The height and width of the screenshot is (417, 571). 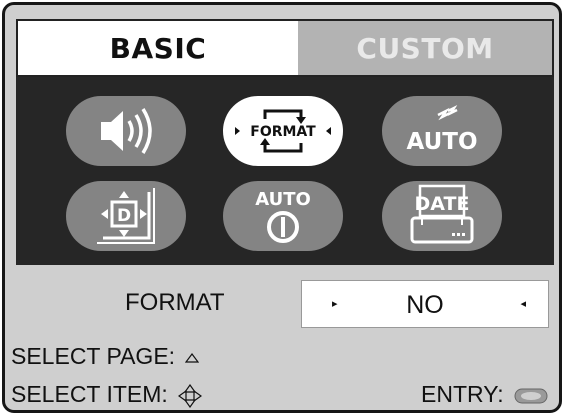 I want to click on date-button: DATE, so click(x=442, y=216).